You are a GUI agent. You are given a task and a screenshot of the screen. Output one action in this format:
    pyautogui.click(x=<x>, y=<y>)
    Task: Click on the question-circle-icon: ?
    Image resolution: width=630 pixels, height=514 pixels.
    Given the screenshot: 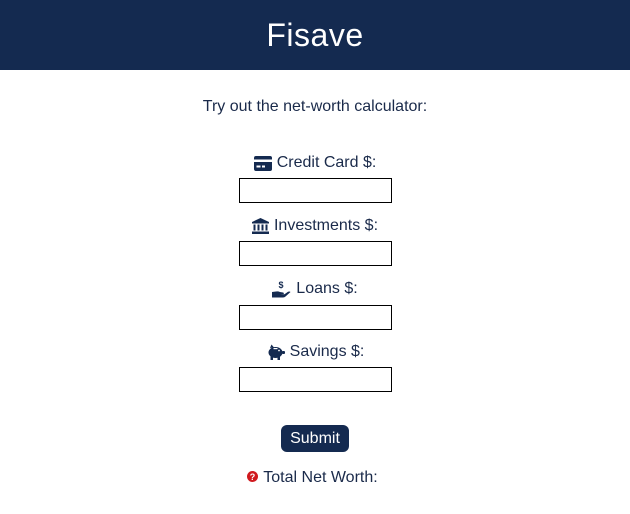 What is the action you would take?
    pyautogui.click(x=253, y=478)
    